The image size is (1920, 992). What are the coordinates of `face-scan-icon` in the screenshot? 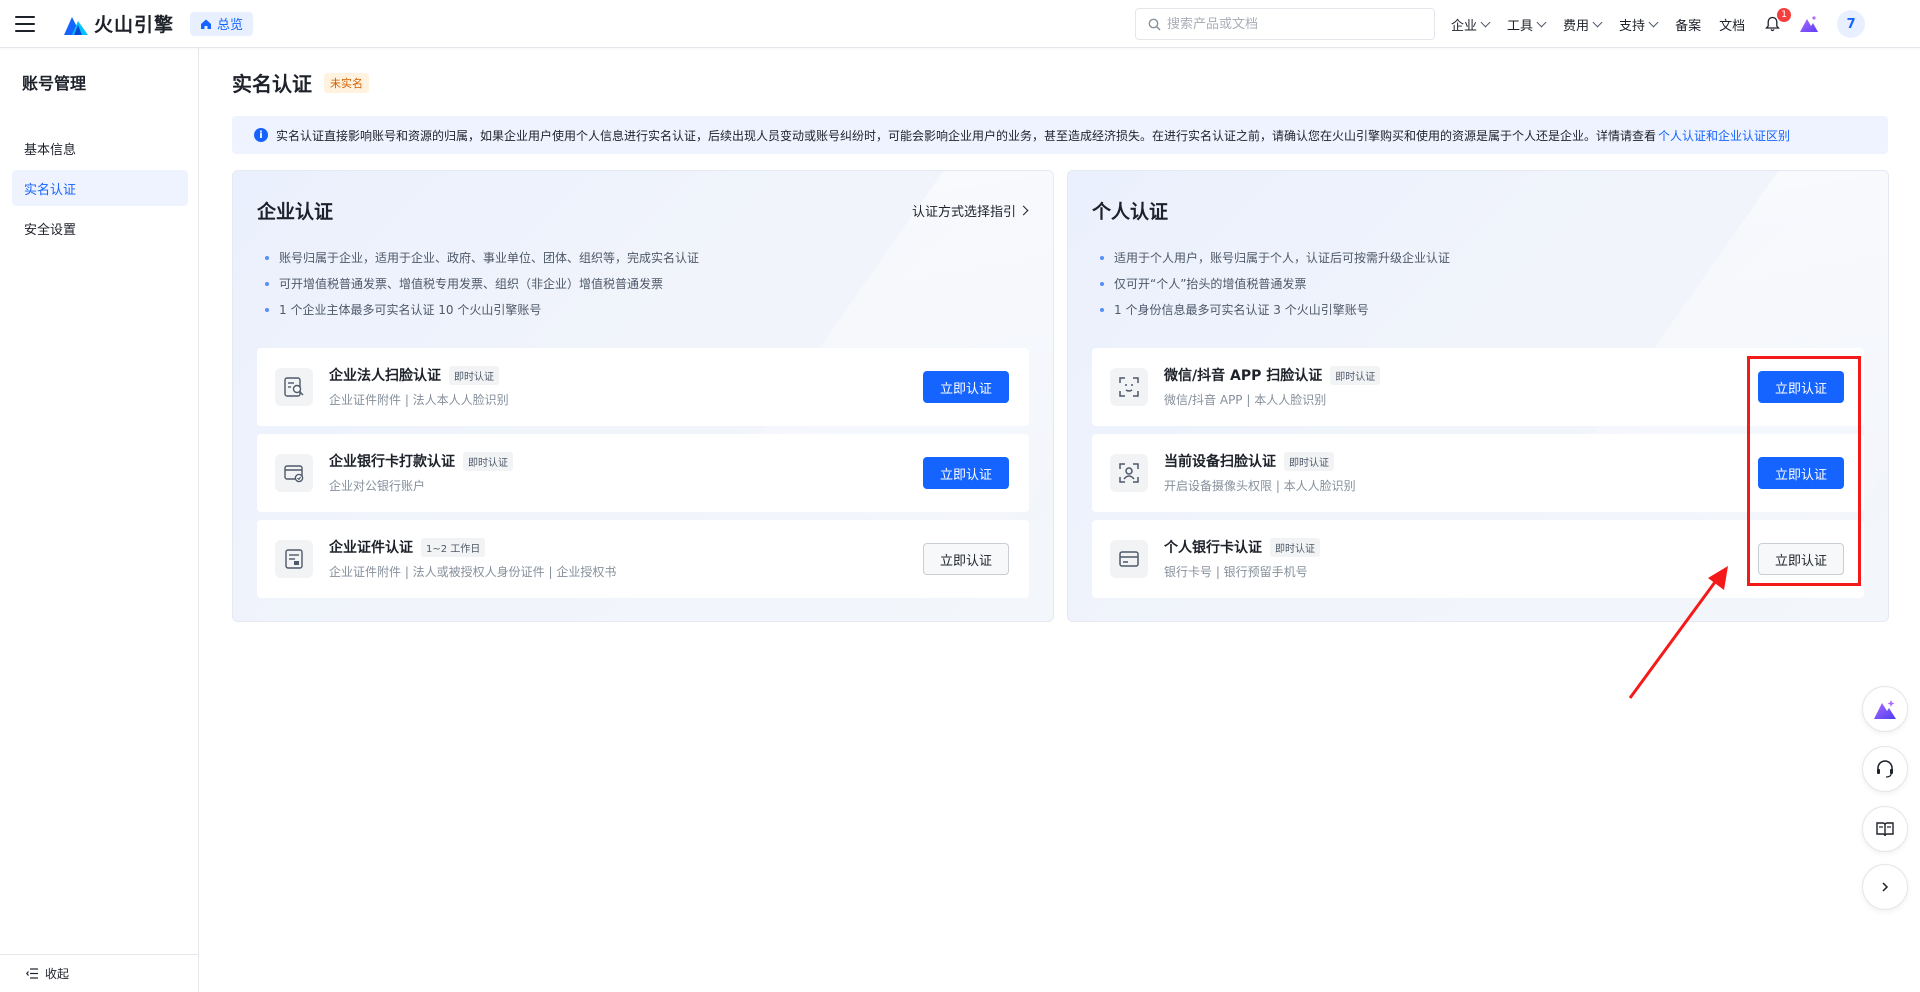 It's located at (1129, 473).